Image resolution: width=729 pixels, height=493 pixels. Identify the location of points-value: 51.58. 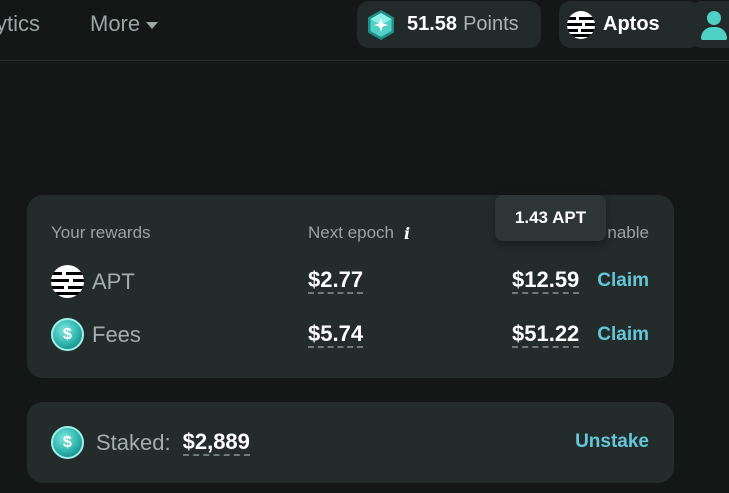
(432, 24).